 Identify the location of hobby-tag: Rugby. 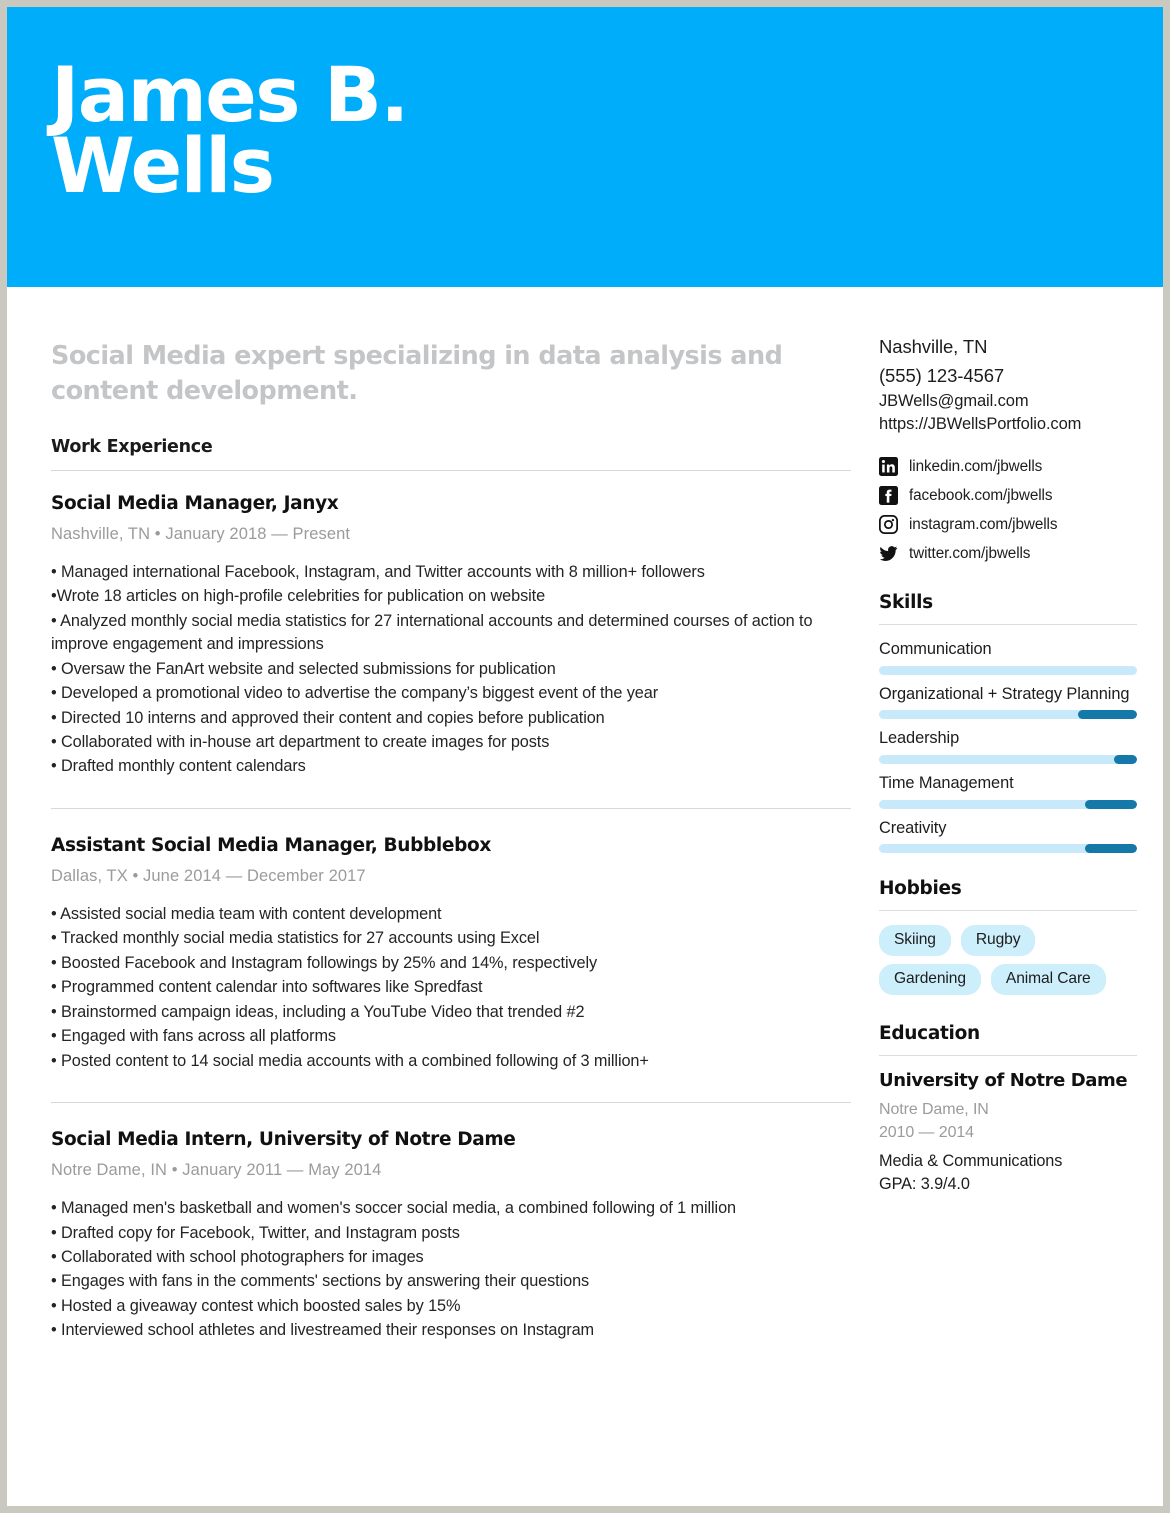
(998, 941).